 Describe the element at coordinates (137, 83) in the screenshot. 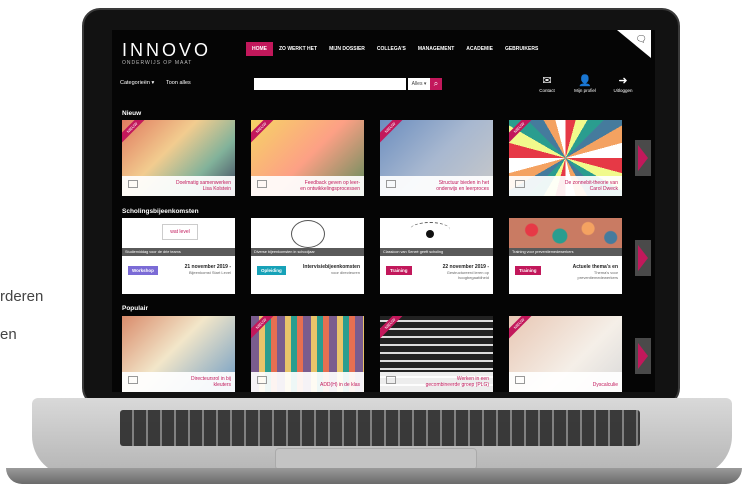

I see `categories-dropdown: Categorieën ▾` at that location.